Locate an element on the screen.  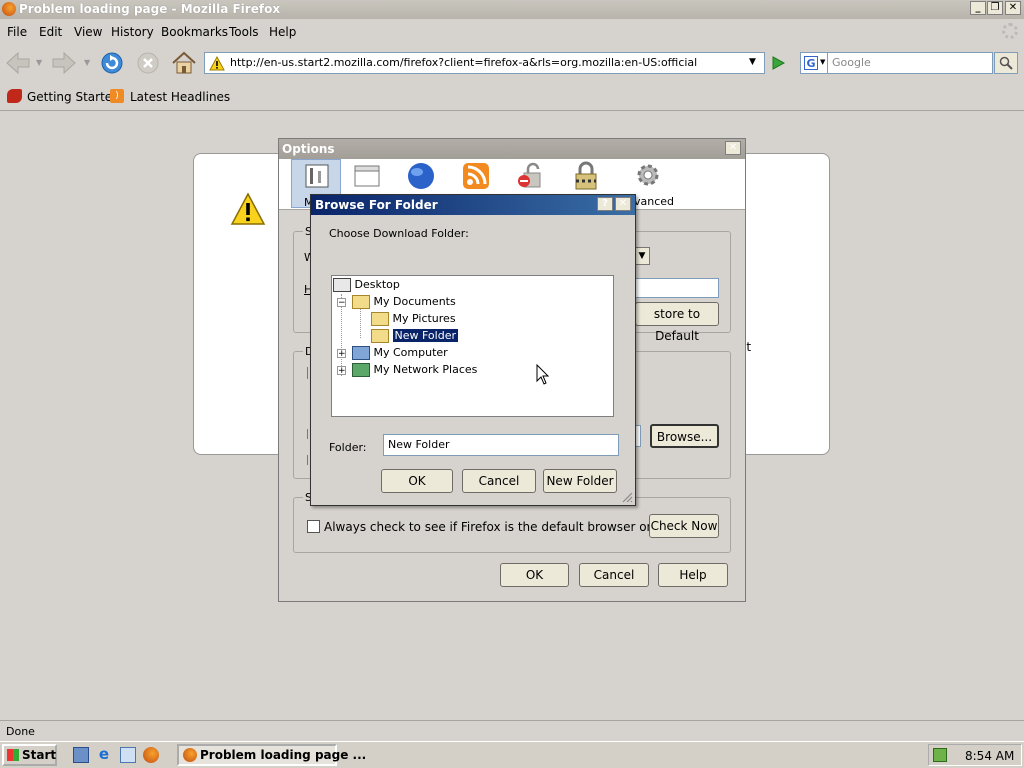
folder-icon is located at coordinates (380, 336).